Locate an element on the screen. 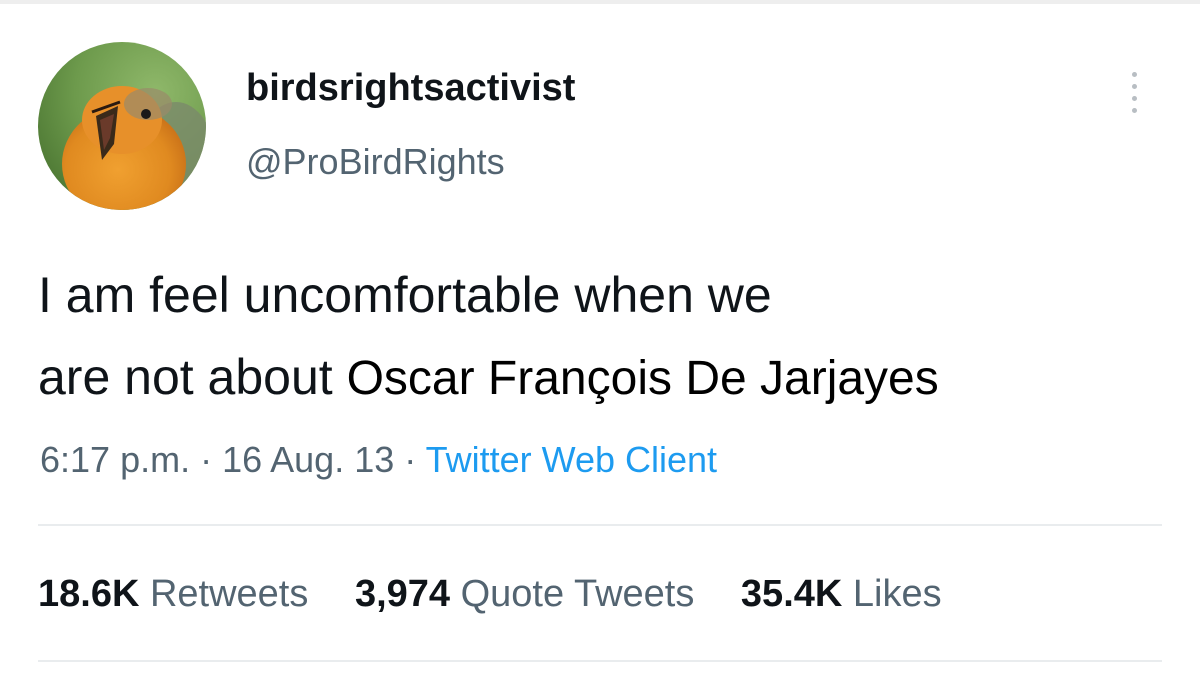 This screenshot has width=1200, height=676. tweet-time: 6:17 p.m. is located at coordinates (115, 459).